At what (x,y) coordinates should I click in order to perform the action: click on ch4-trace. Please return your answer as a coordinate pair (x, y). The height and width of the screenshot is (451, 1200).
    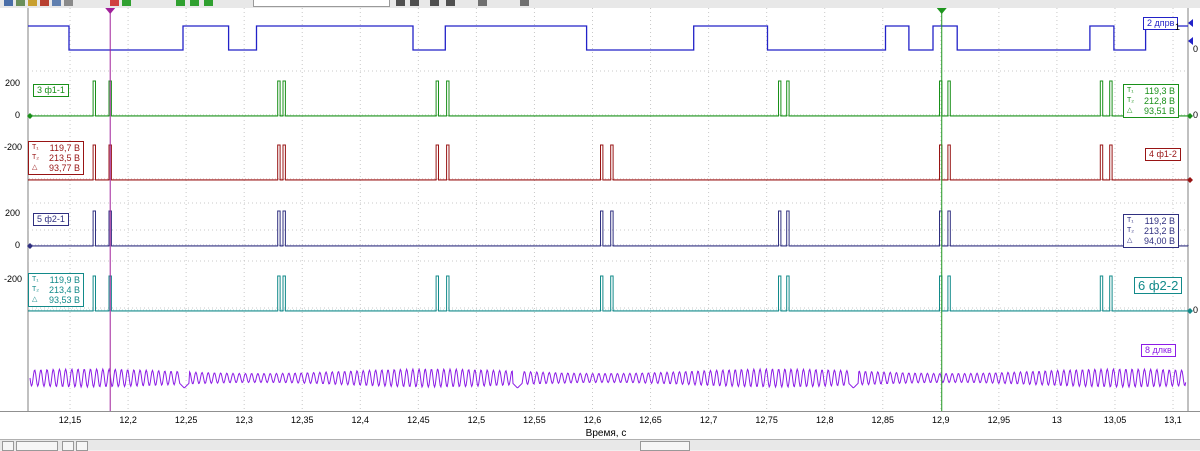
    Looking at the image, I should click on (608, 162).